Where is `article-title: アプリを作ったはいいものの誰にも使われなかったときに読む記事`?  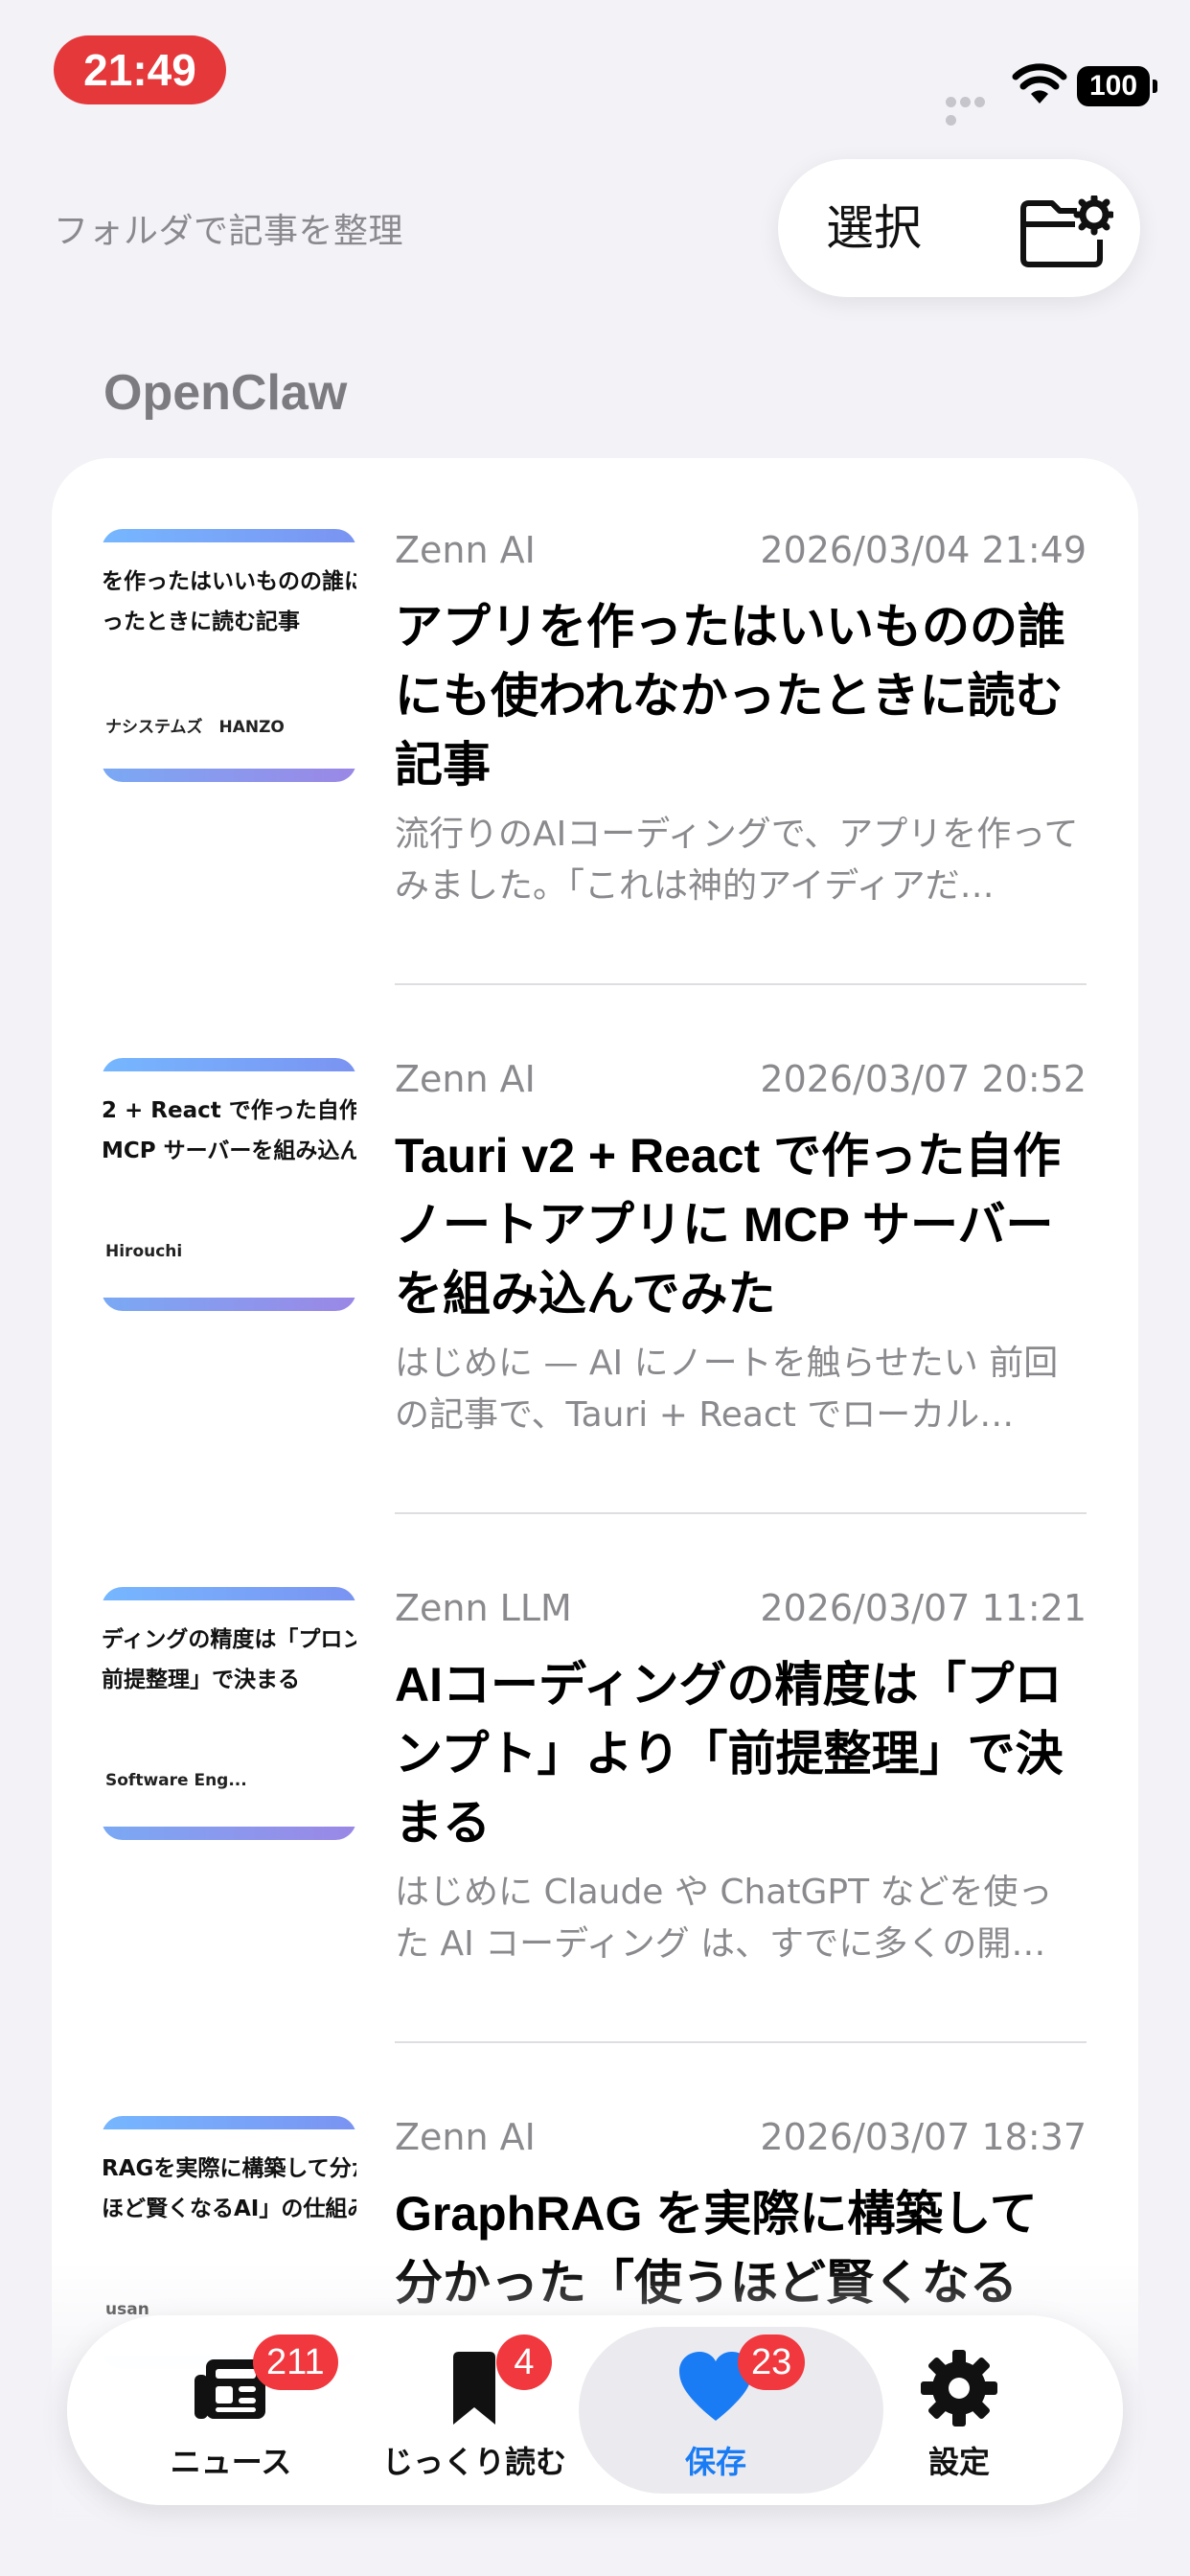 article-title: アプリを作ったはいいものの誰にも使われなかったときに読む記事 is located at coordinates (730, 696).